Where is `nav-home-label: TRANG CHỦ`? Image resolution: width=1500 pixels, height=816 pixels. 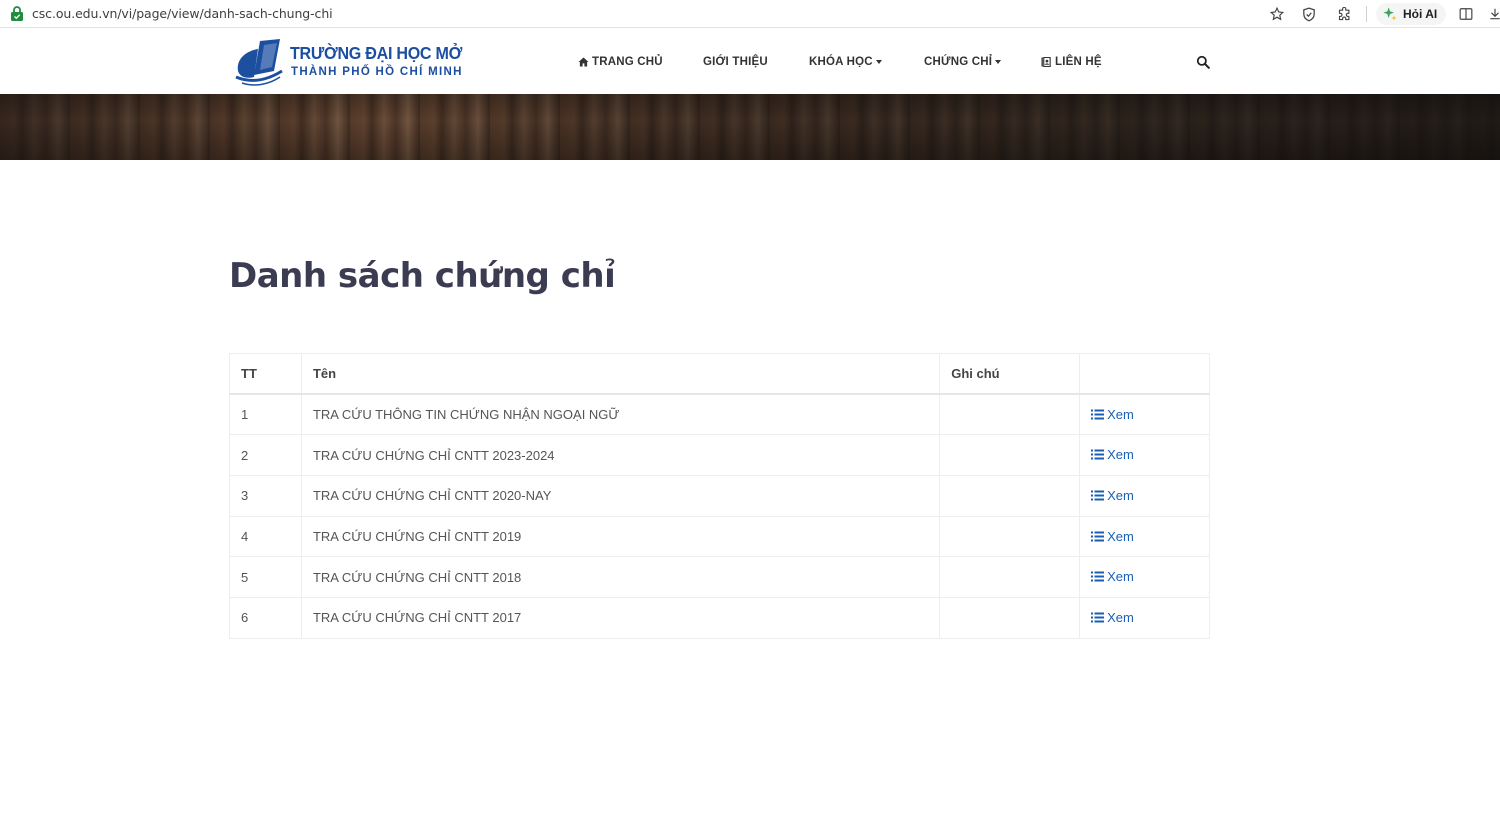
nav-home-label: TRANG CHỦ is located at coordinates (627, 62).